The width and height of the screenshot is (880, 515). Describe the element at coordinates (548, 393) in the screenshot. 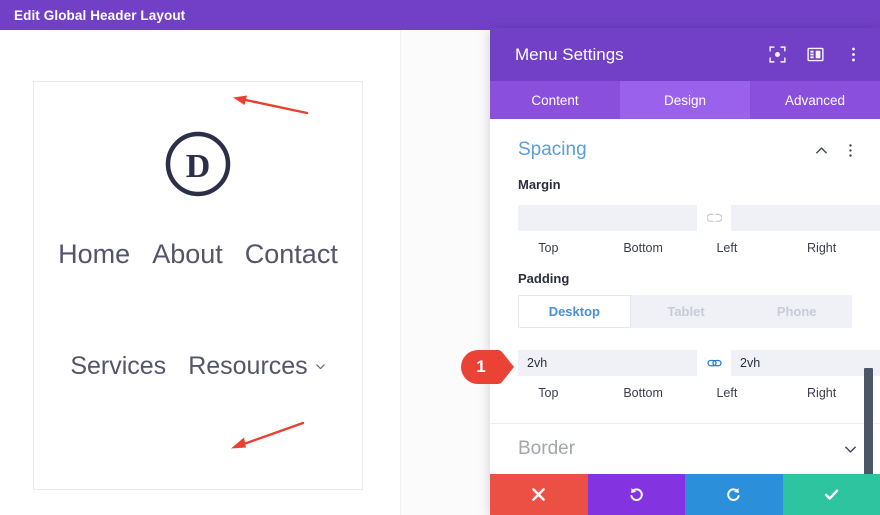

I see `padding-top-label: Top` at that location.